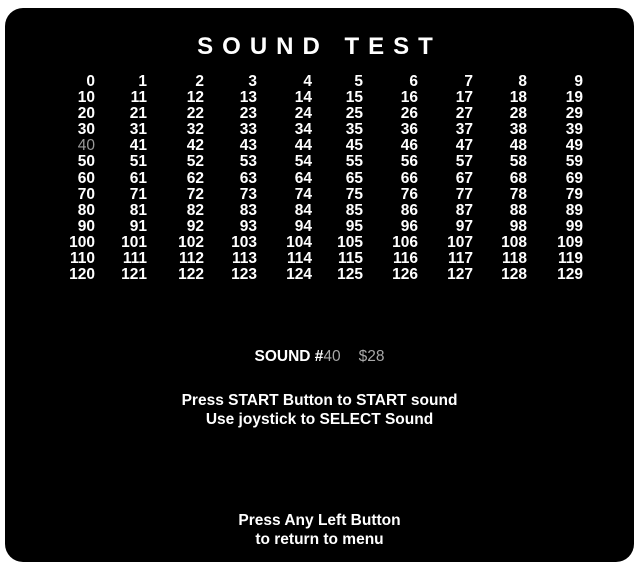  I want to click on sound-number-48: 48, so click(507, 146).